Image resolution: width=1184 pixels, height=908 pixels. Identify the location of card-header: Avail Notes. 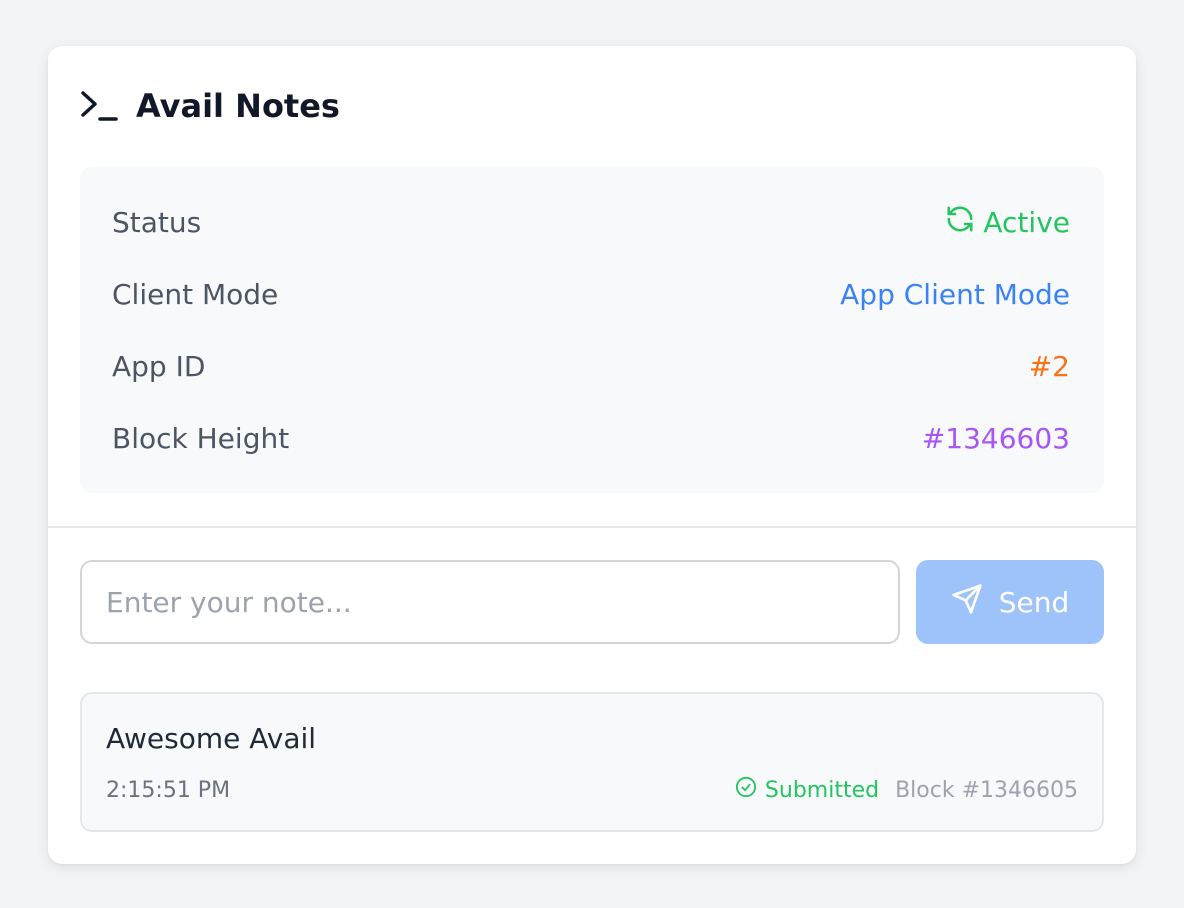
(210, 106).